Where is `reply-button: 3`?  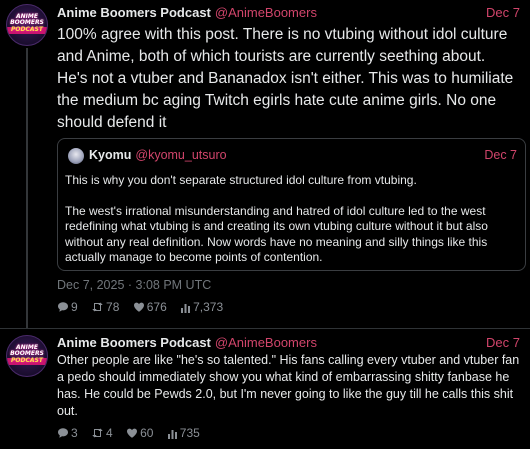 reply-button: 3 is located at coordinates (67, 433).